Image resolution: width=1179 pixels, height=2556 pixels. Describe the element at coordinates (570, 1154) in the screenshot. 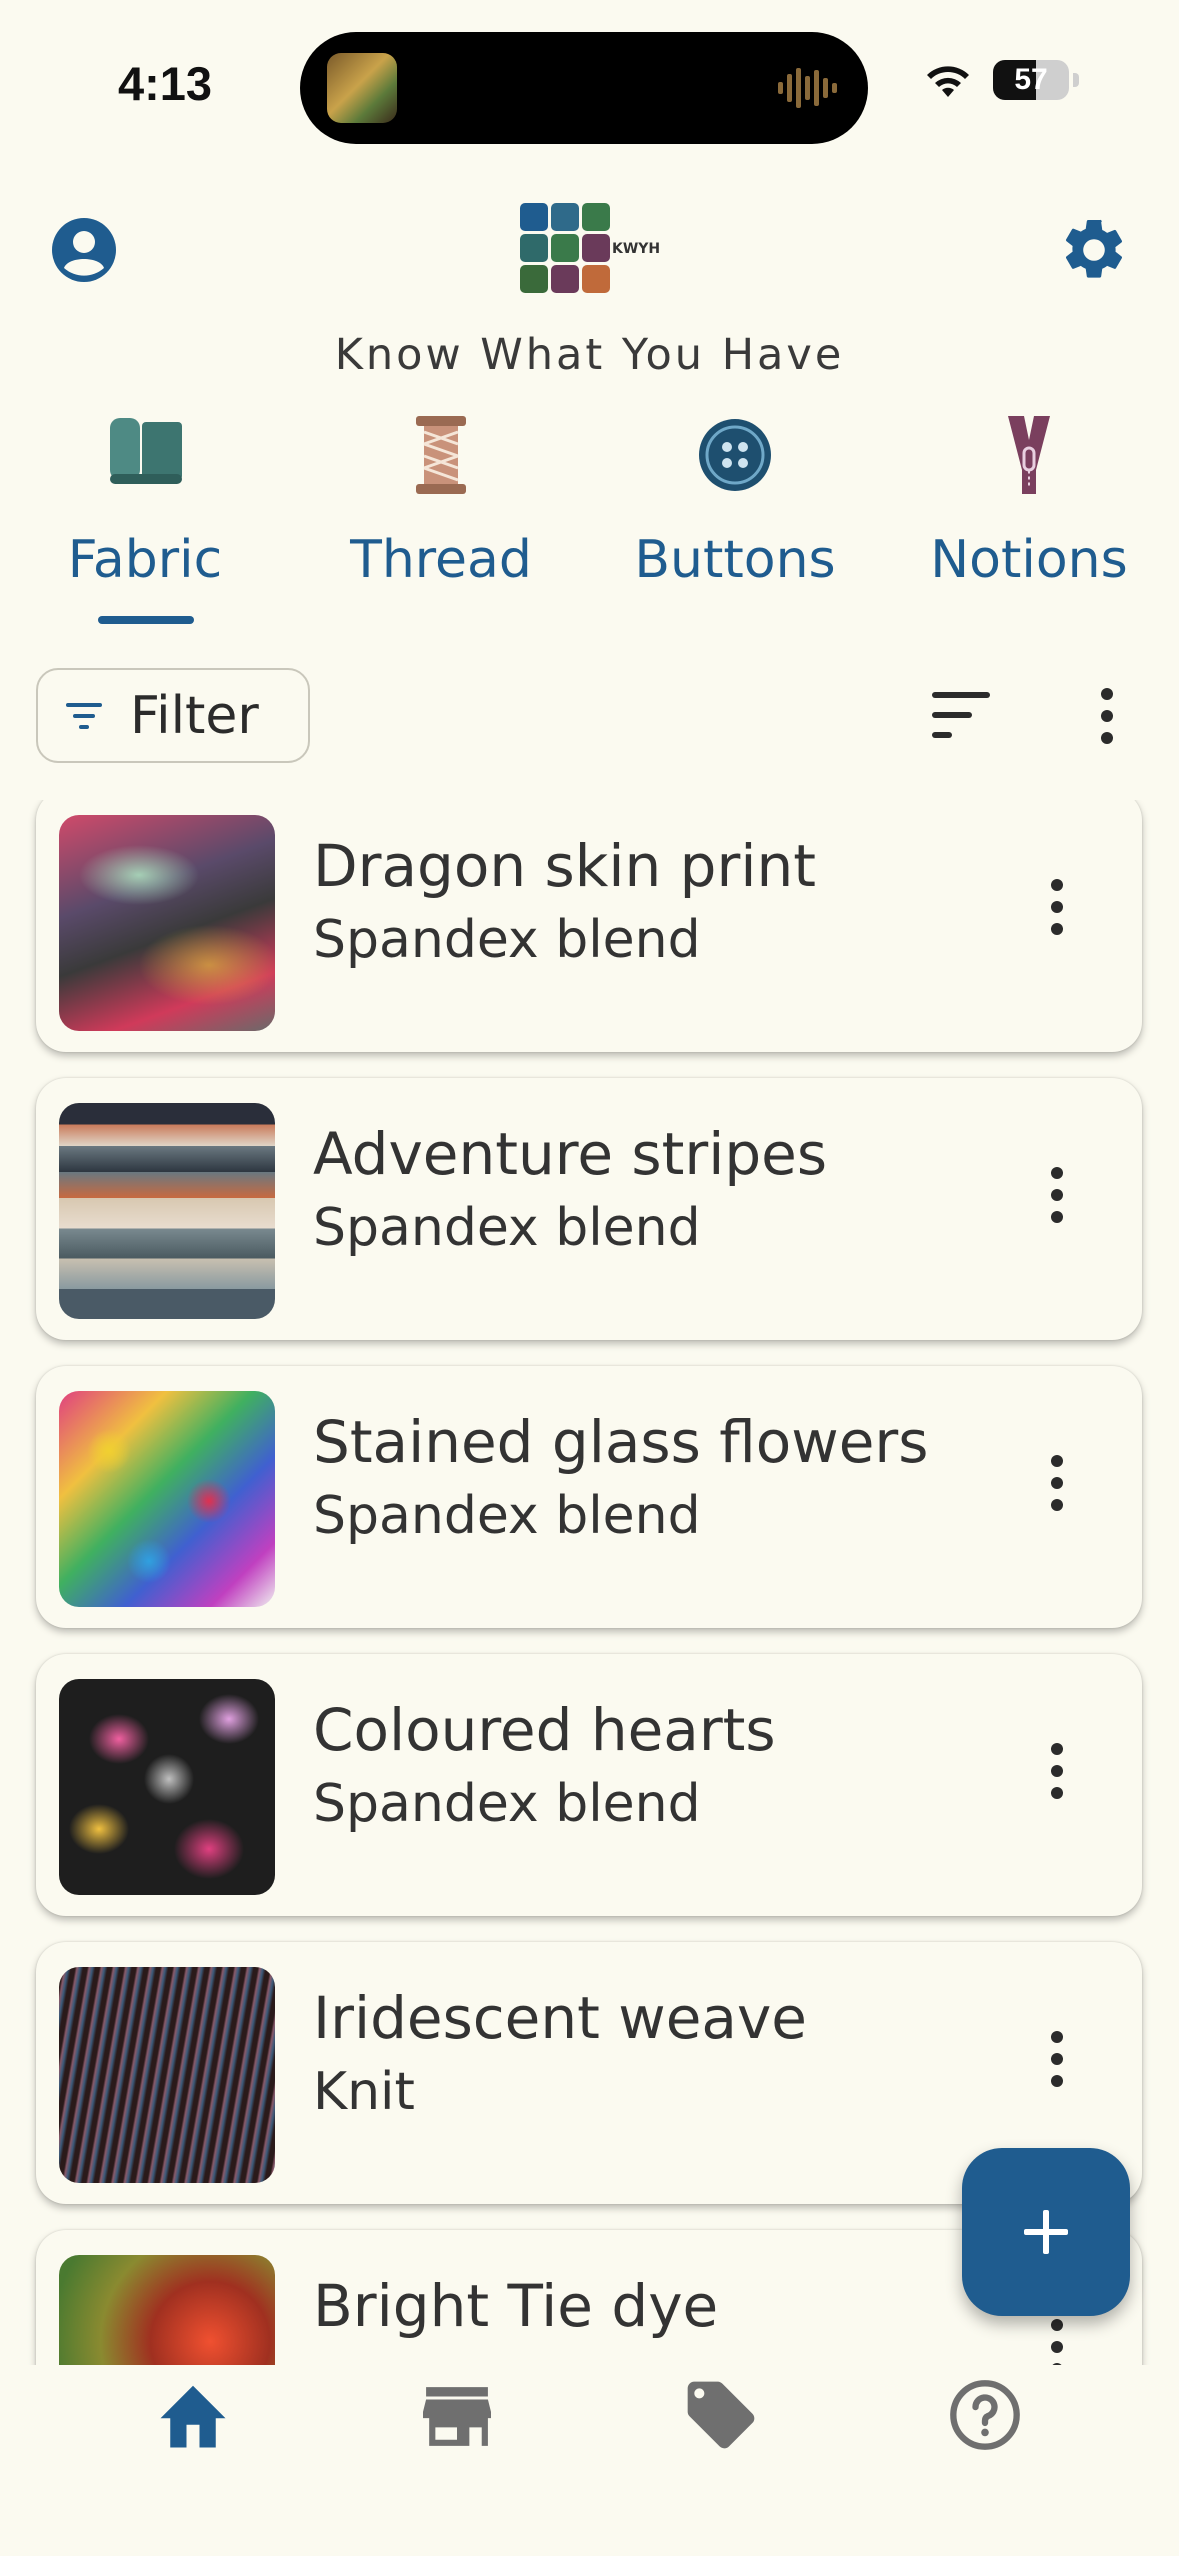

I see `item-title: Adventure stripes` at that location.